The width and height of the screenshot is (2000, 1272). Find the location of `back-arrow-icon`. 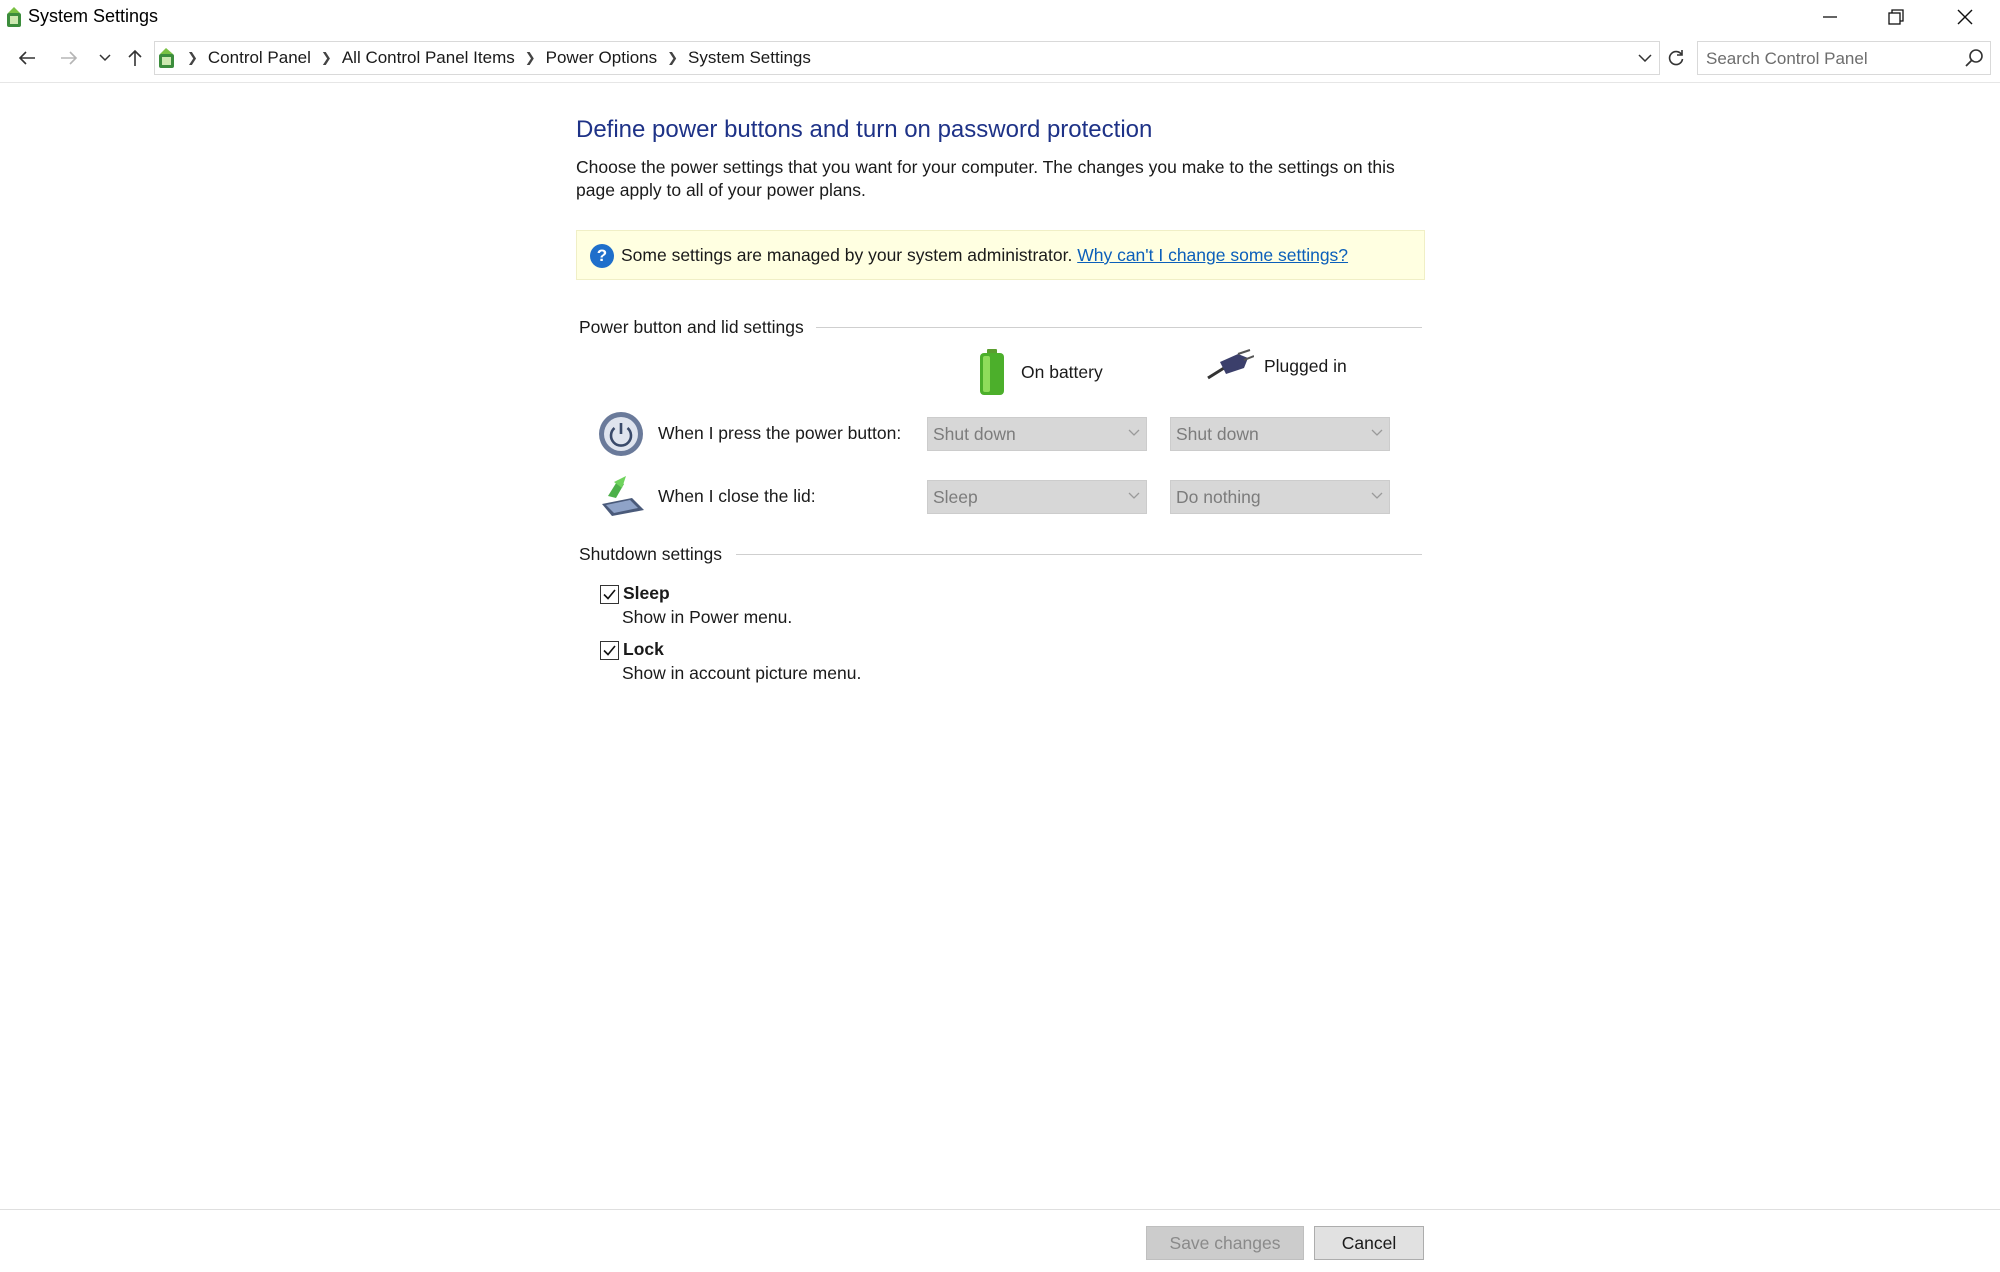

back-arrow-icon is located at coordinates (26, 58).